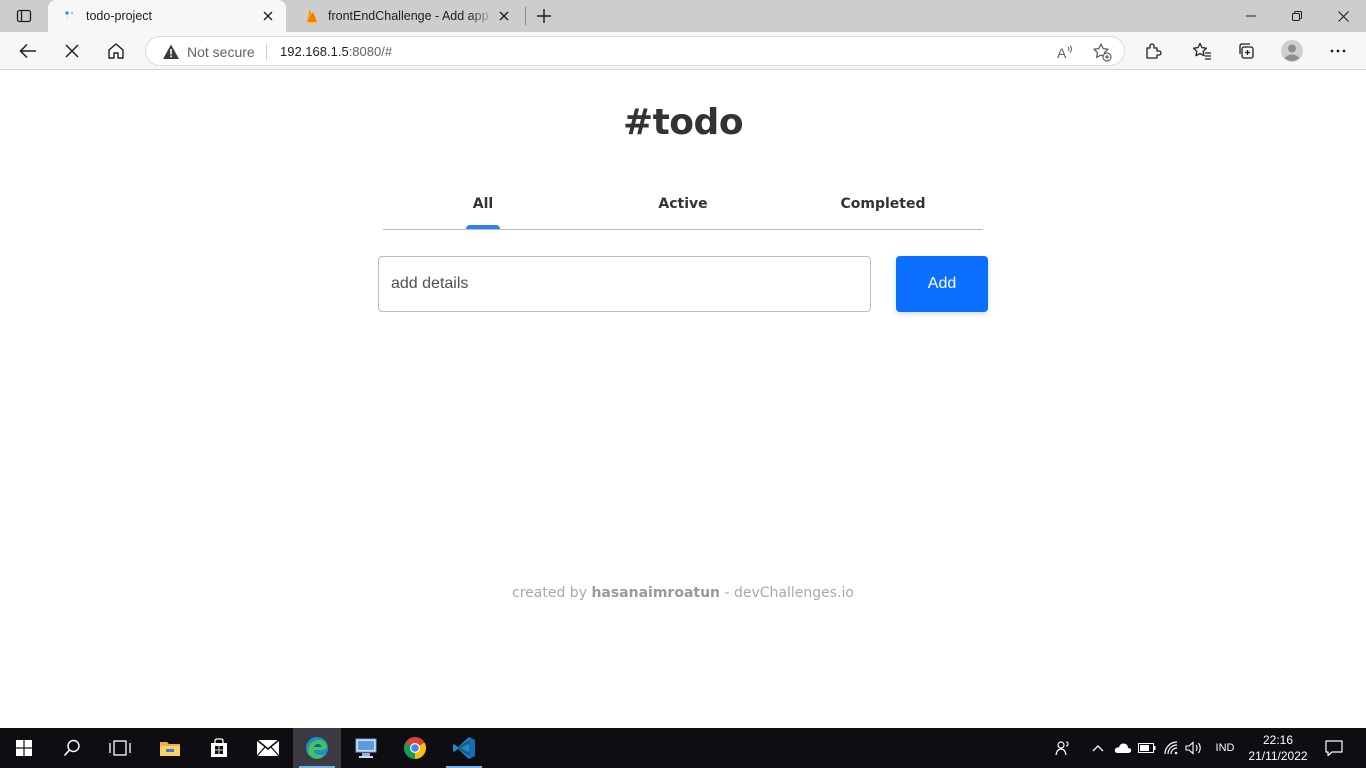  Describe the element at coordinates (1338, 51) in the screenshot. I see `more-options-icon` at that location.